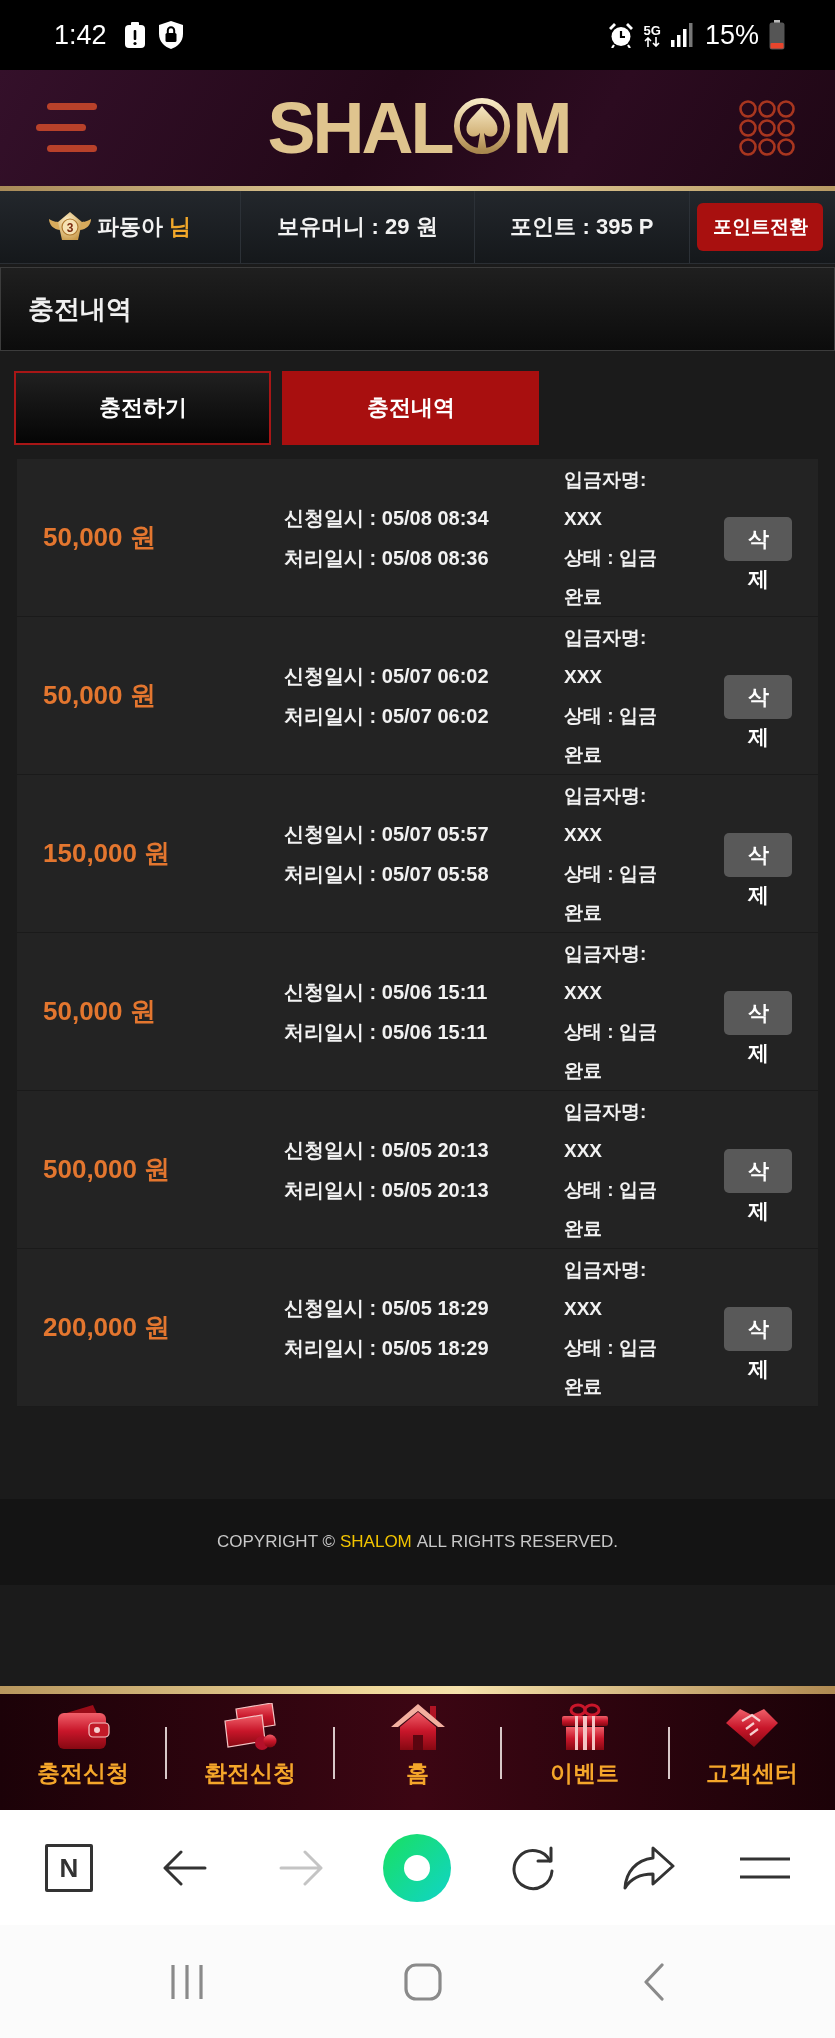 The width and height of the screenshot is (835, 2038). Describe the element at coordinates (585, 1752) in the screenshot. I see `nav-link: 이벤트` at that location.